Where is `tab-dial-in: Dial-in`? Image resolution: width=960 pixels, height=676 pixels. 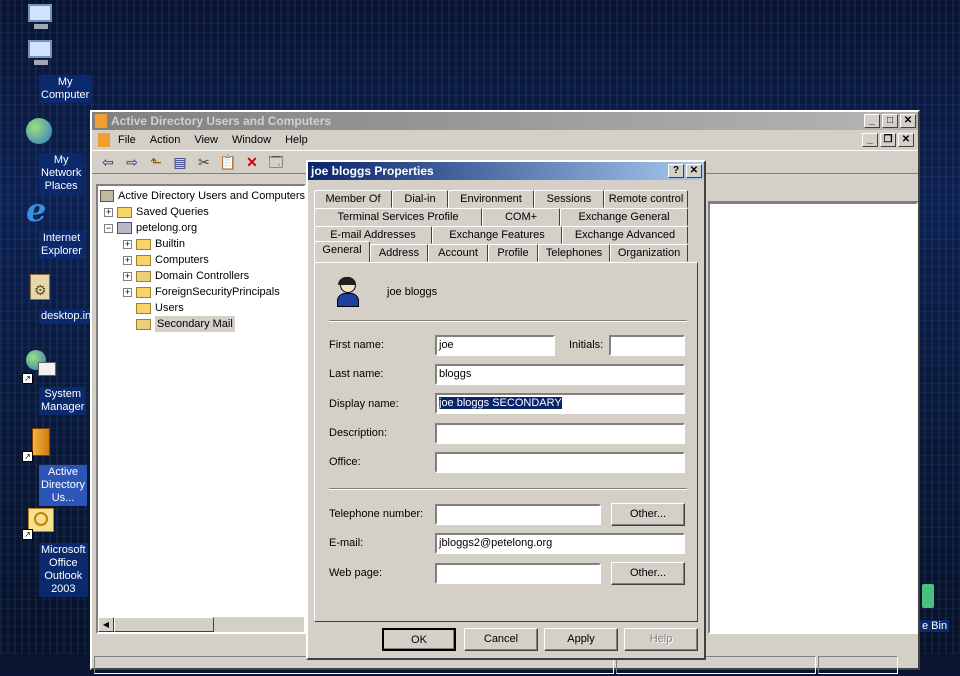
tab-dial-in: Dial-in is located at coordinates (420, 199).